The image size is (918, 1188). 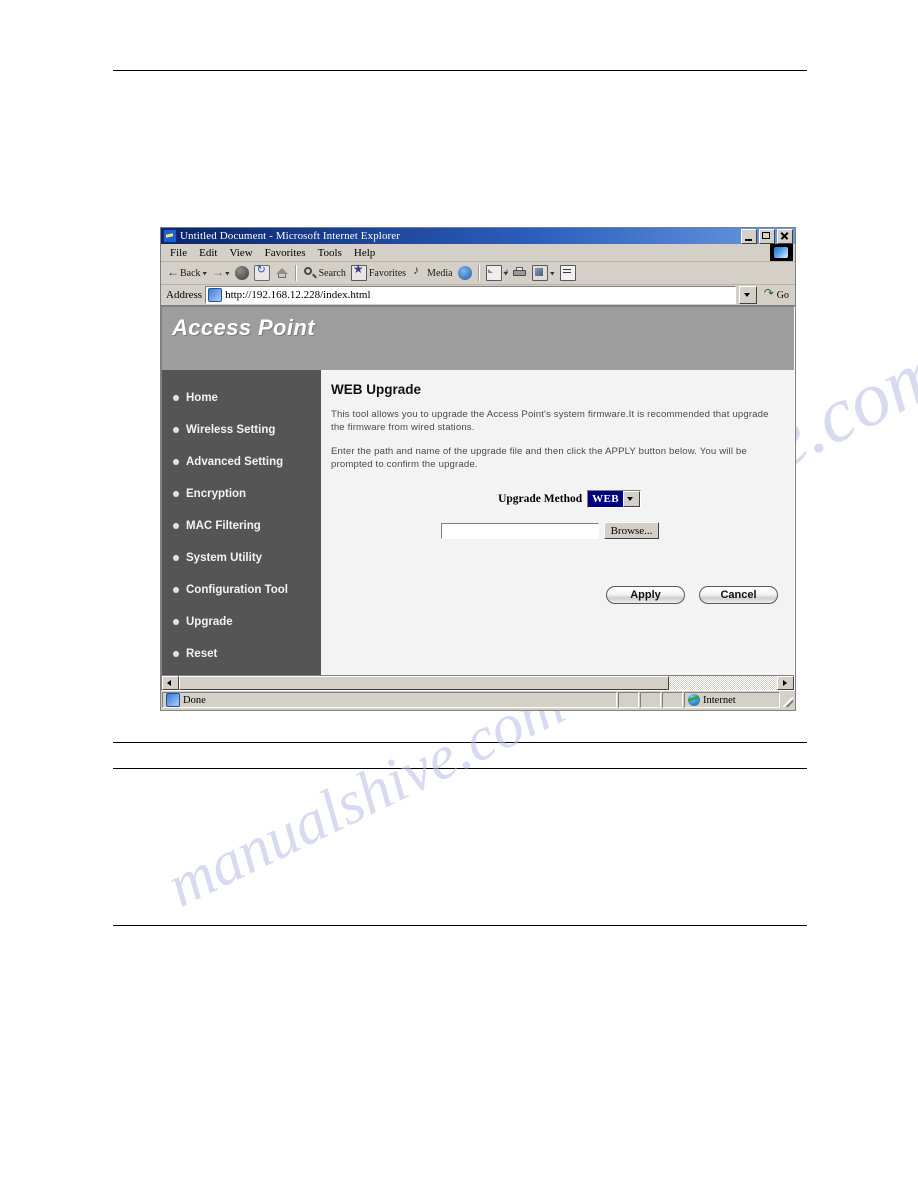 I want to click on menu-bar: File Edit View Favorites Tools Help, so click(x=478, y=253).